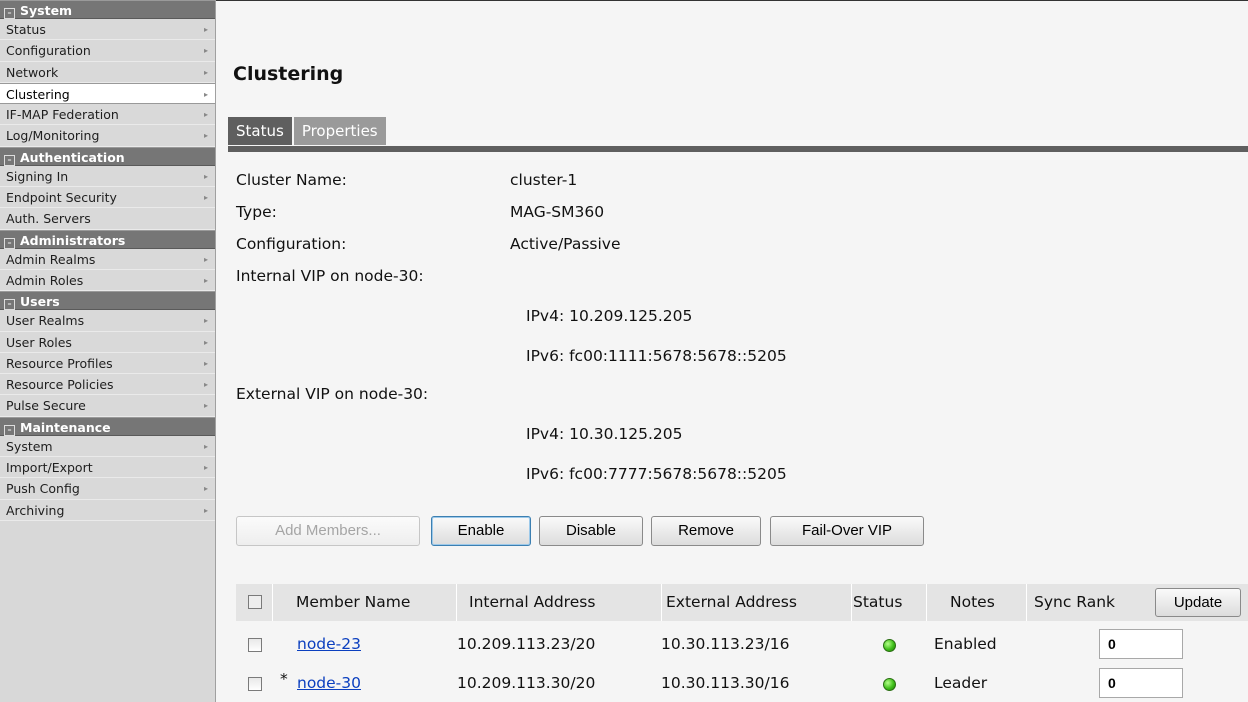 The image size is (1248, 702). What do you see at coordinates (738, 149) in the screenshot?
I see `tab-underline` at bounding box center [738, 149].